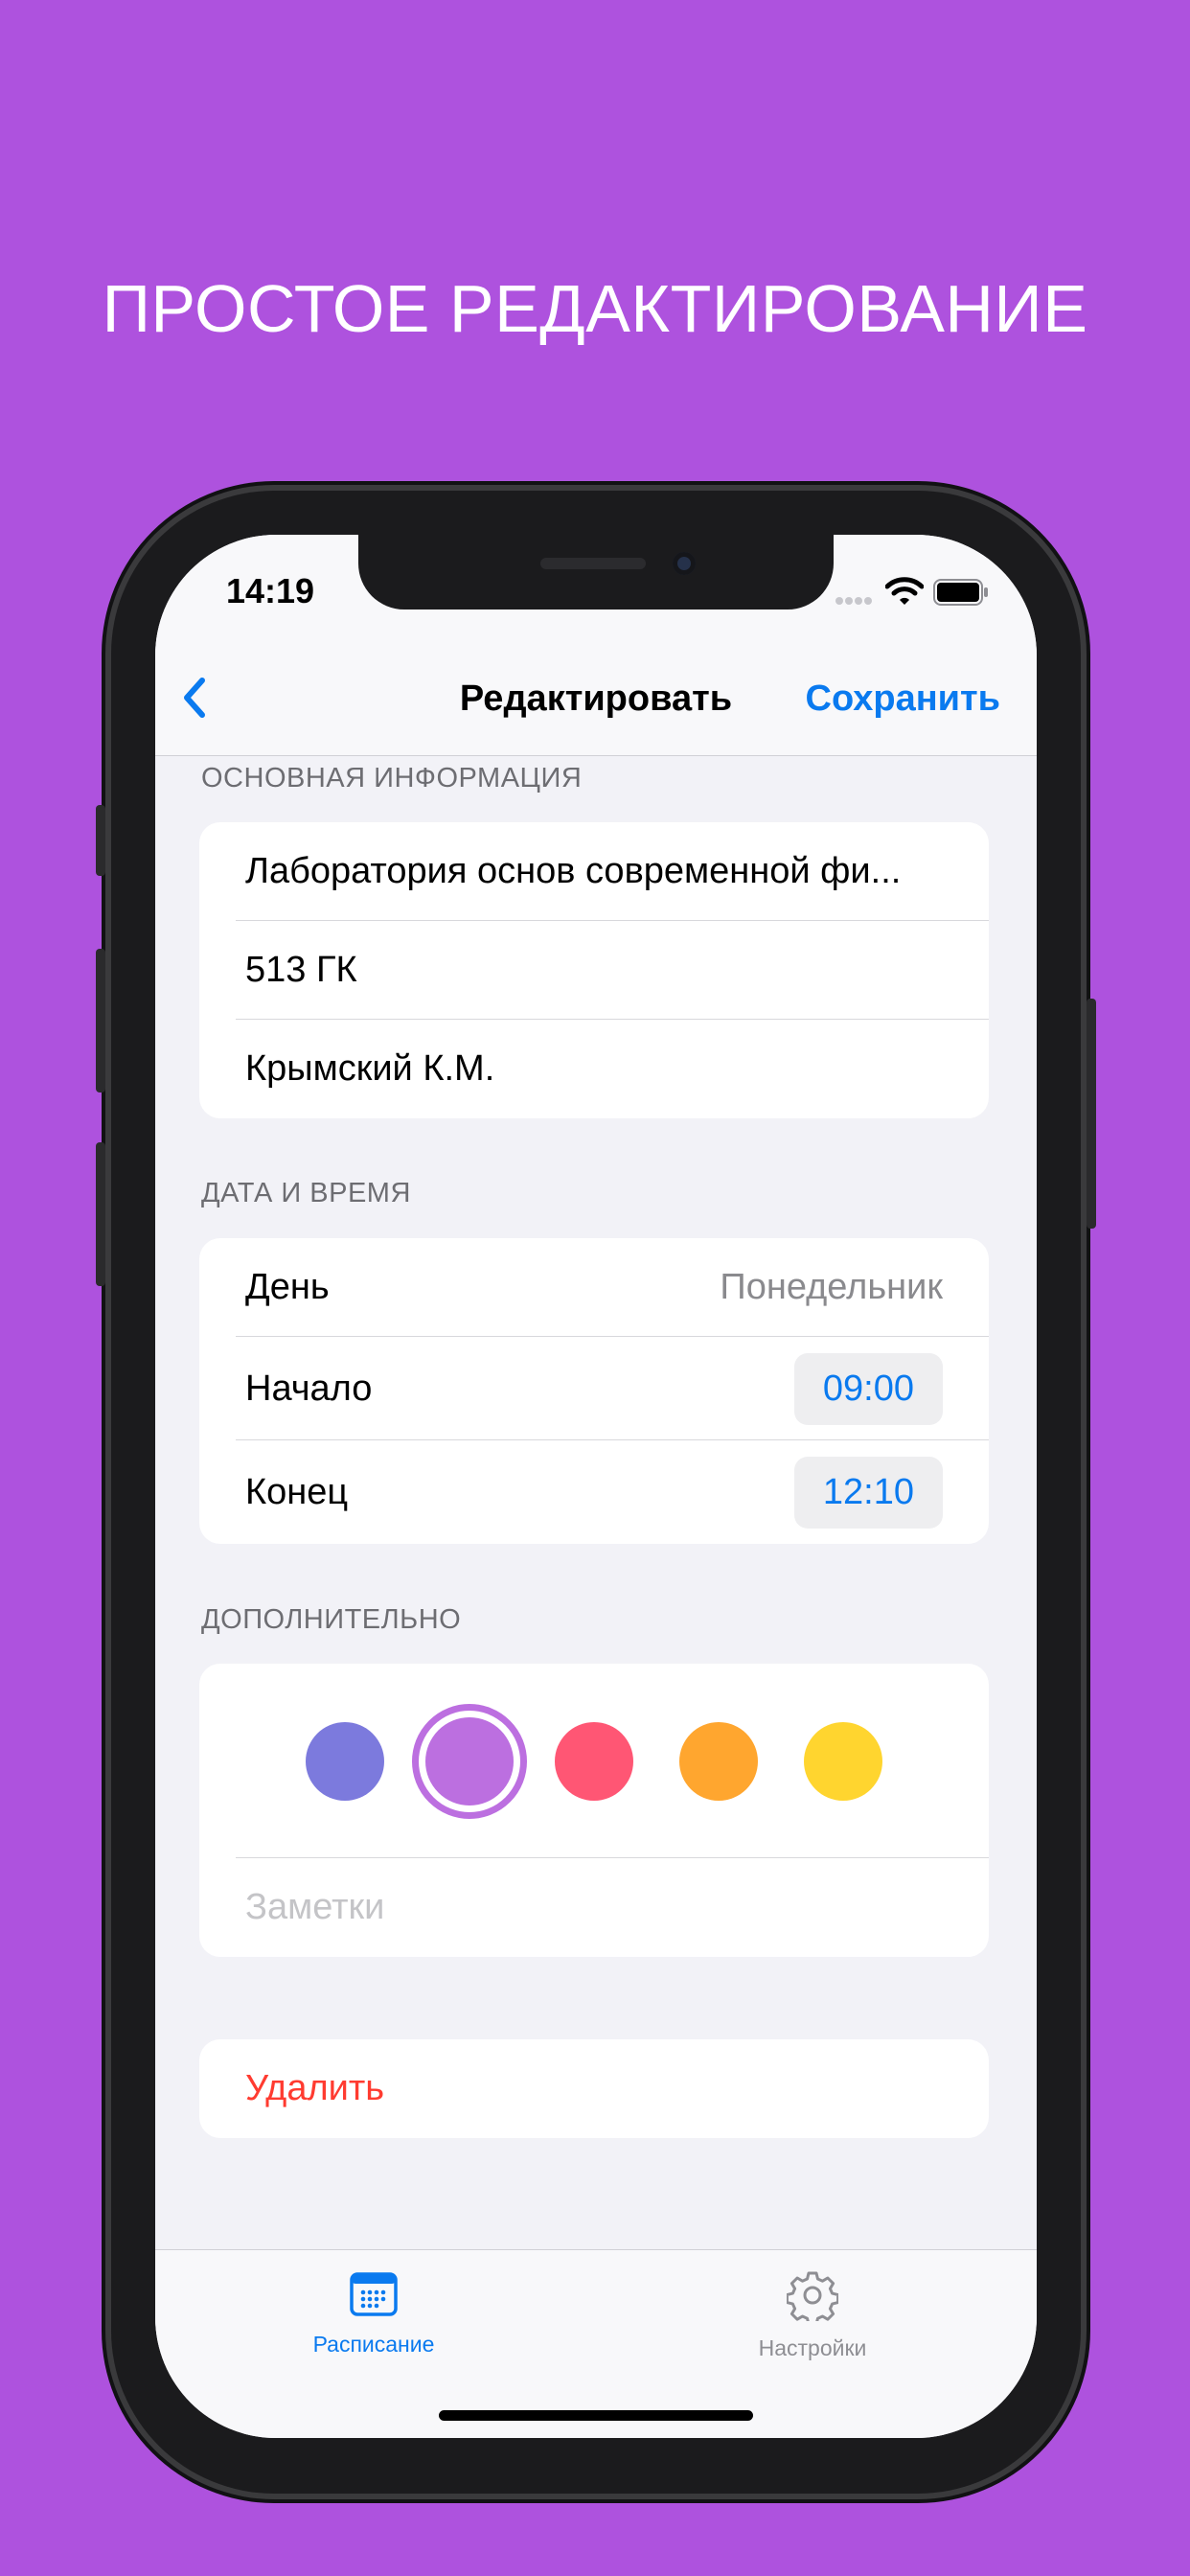 This screenshot has width=1190, height=2576. What do you see at coordinates (684, 563) in the screenshot?
I see `front-camera` at bounding box center [684, 563].